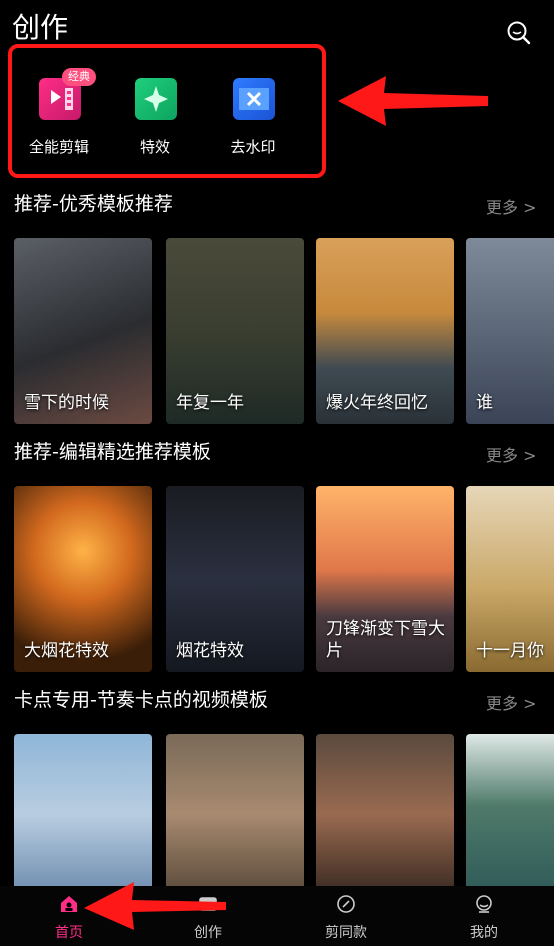 The image size is (554, 946). Describe the element at coordinates (519, 33) in the screenshot. I see `search-icon` at that location.